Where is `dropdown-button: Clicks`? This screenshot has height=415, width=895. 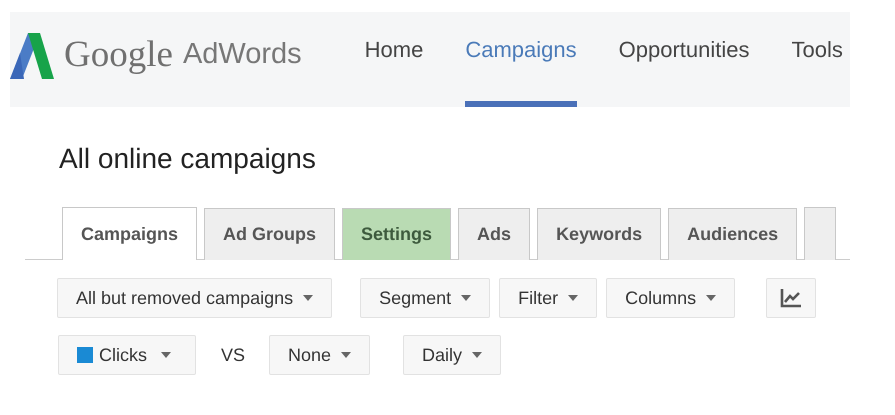
dropdown-button: Clicks is located at coordinates (127, 355).